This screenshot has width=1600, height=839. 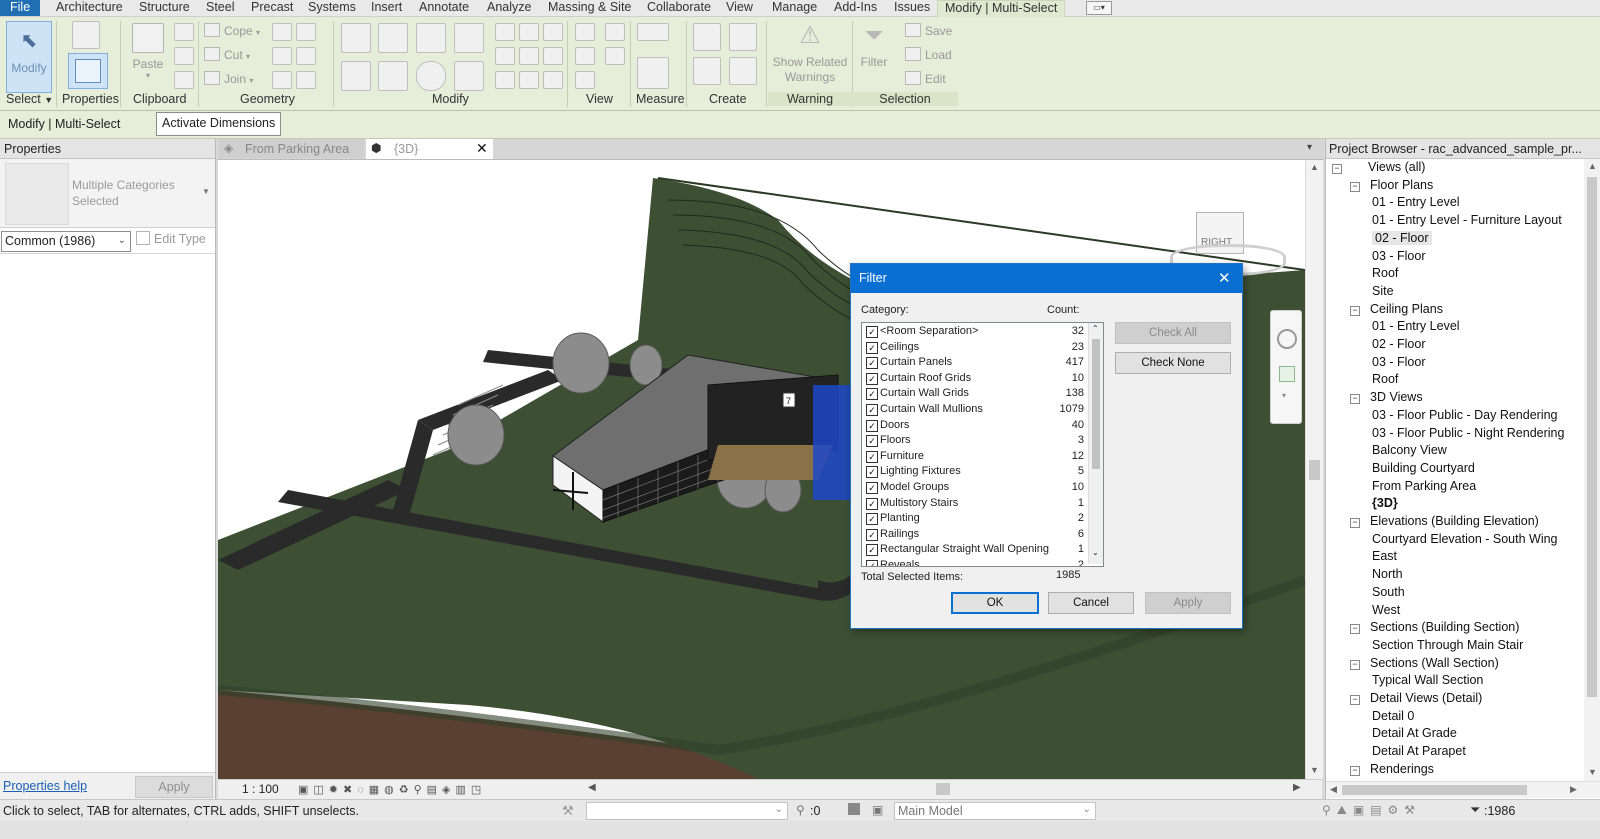 I want to click on tab-analyze: Analyze, so click(x=509, y=8).